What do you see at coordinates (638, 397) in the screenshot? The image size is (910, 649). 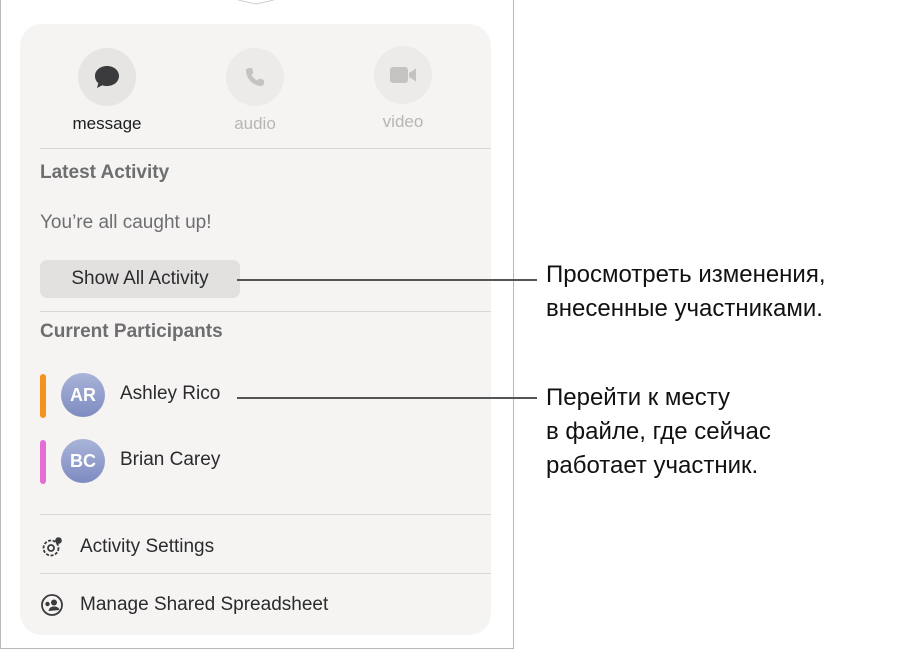 I see `callout-text-line: Перейти к месту` at bounding box center [638, 397].